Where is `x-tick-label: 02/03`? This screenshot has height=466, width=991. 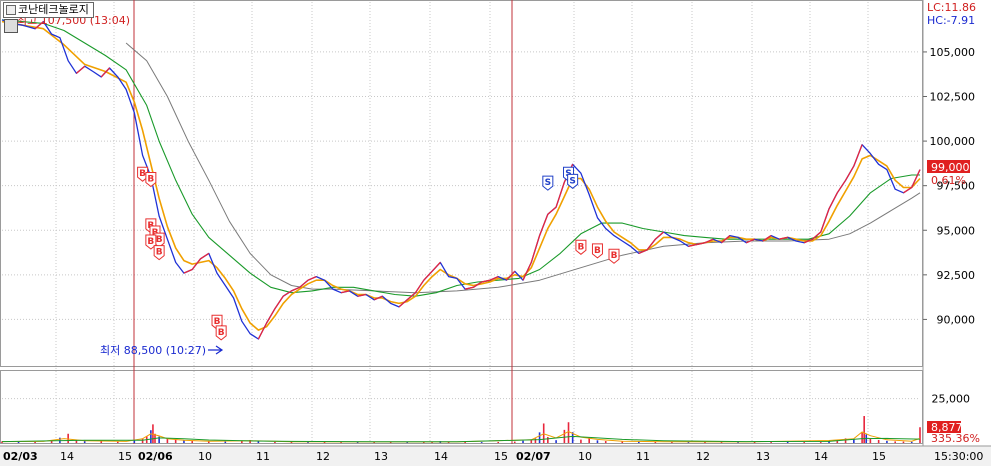
x-tick-label: 02/03 is located at coordinates (20, 456).